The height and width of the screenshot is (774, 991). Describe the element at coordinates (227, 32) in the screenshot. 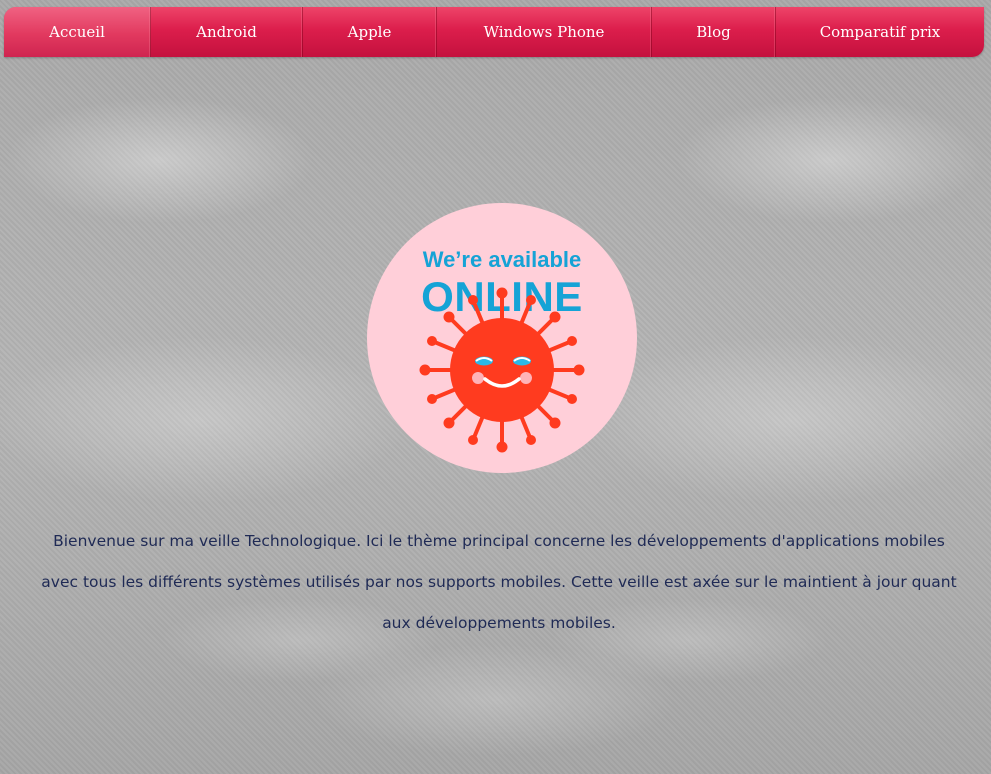

I see `nav-item-android: Android` at that location.